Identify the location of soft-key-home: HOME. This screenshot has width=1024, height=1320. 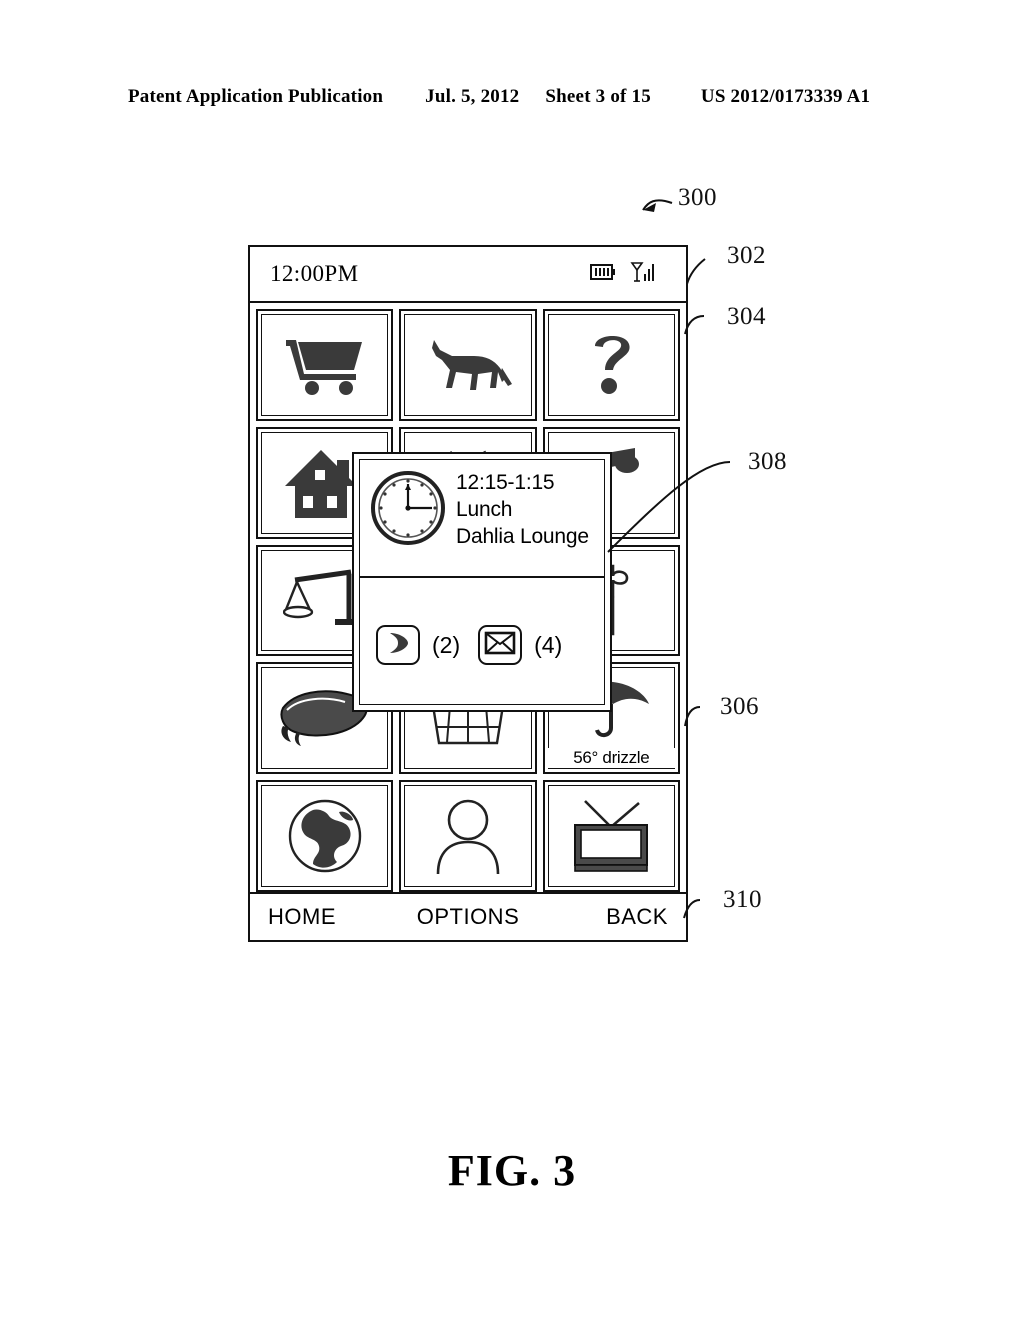
(325, 917).